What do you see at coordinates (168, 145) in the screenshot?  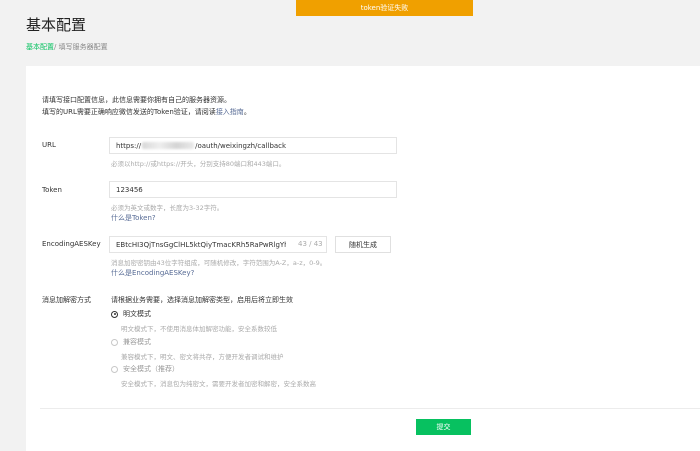 I see `redacted-domain` at bounding box center [168, 145].